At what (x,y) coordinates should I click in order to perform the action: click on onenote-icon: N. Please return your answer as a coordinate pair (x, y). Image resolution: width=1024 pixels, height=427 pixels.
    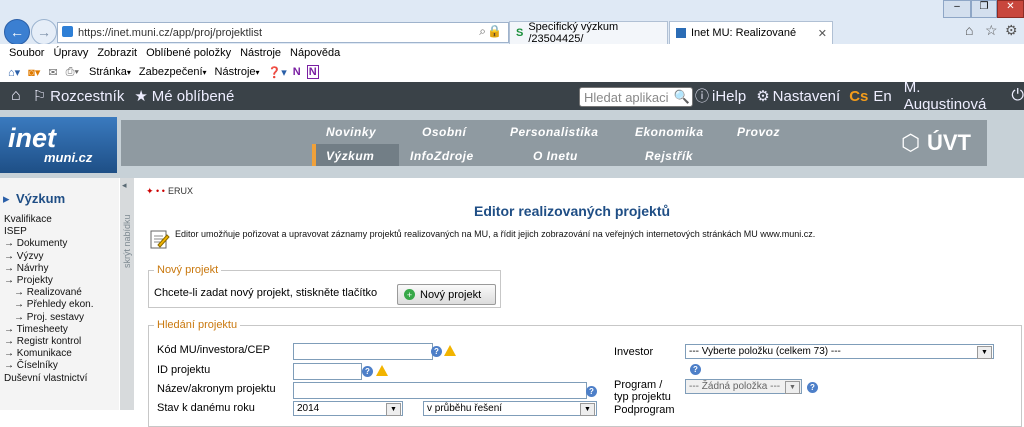
    Looking at the image, I should click on (297, 72).